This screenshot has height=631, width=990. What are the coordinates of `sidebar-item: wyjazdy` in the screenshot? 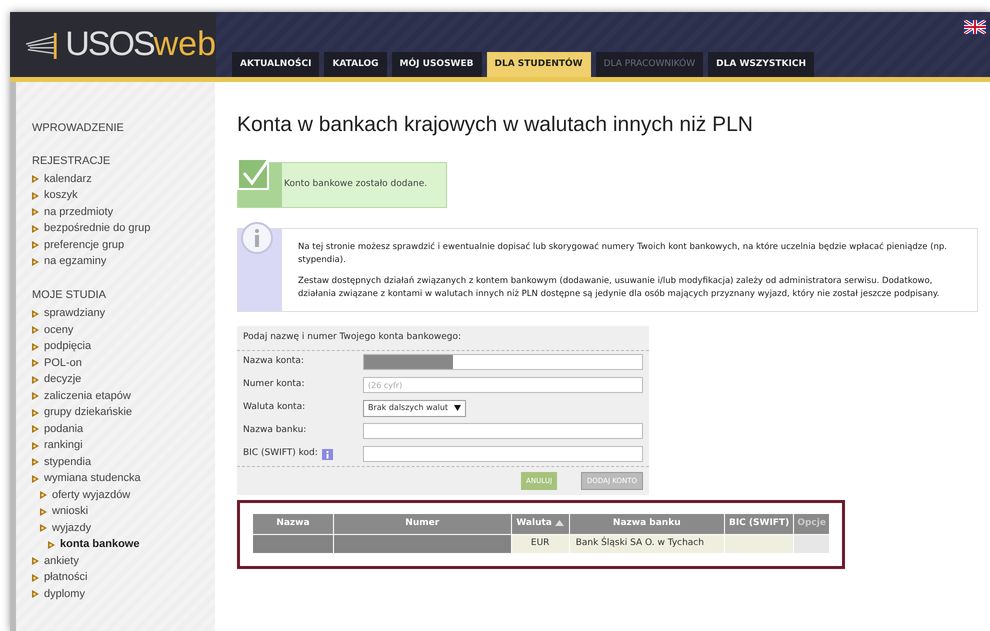 It's located at (66, 528).